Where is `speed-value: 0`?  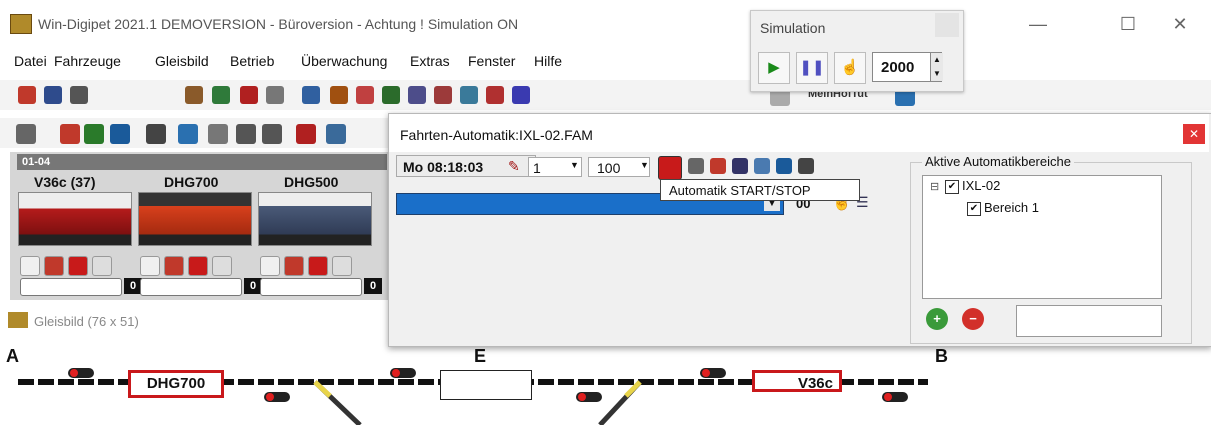 speed-value: 0 is located at coordinates (373, 286).